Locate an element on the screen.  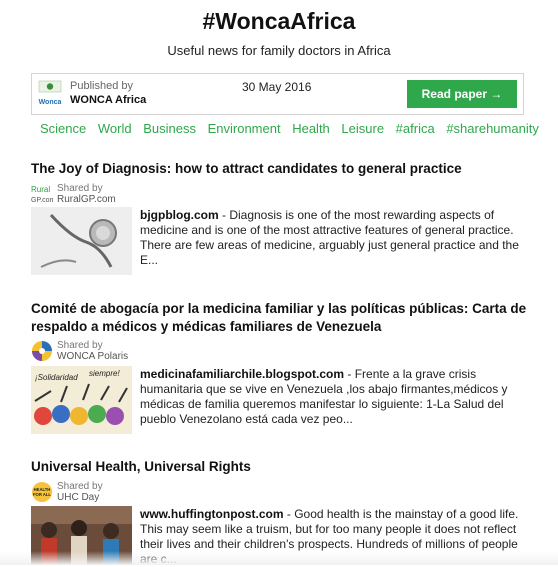
category-environment: Environment is located at coordinates (244, 128).